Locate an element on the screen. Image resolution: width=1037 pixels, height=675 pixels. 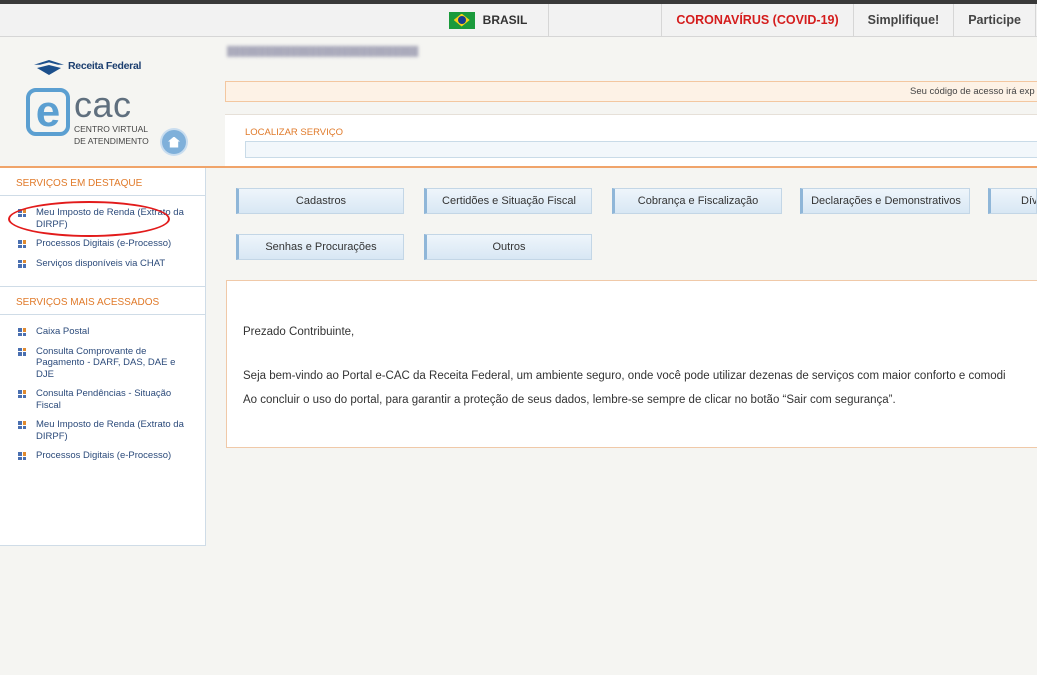
category-certidoes-button: Certidões e Situação Fiscal is located at coordinates (508, 201).